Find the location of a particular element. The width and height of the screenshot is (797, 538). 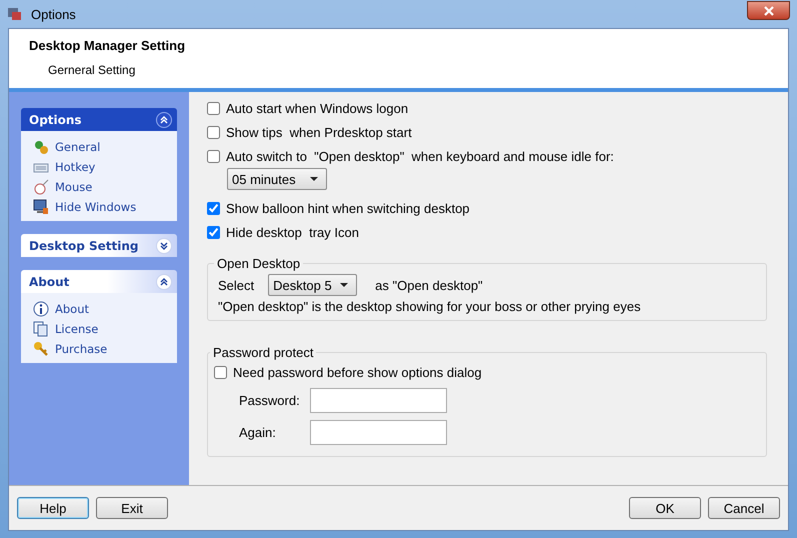

key-icon is located at coordinates (41, 349).